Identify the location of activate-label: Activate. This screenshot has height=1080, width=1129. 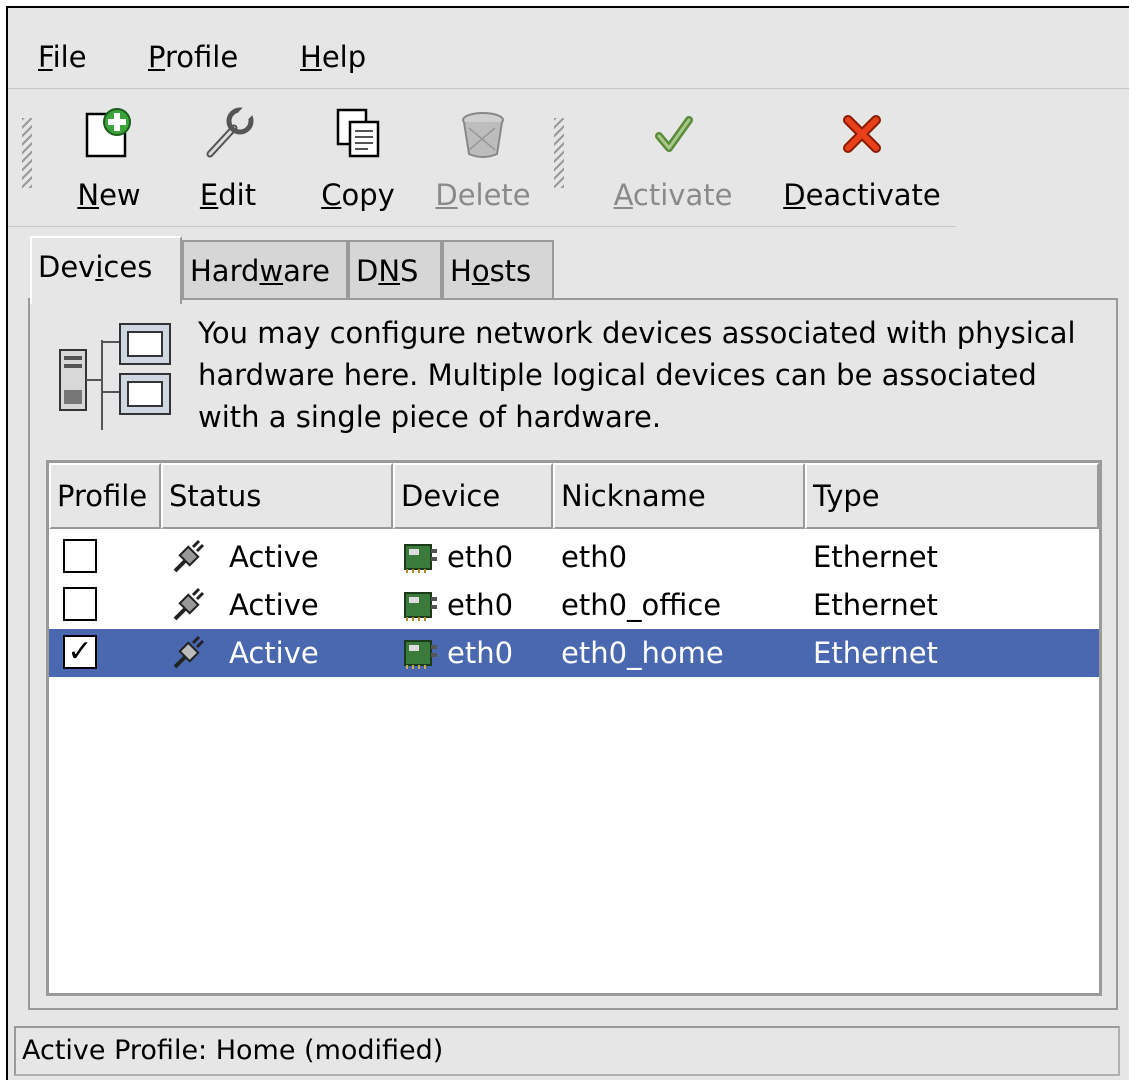
(673, 195).